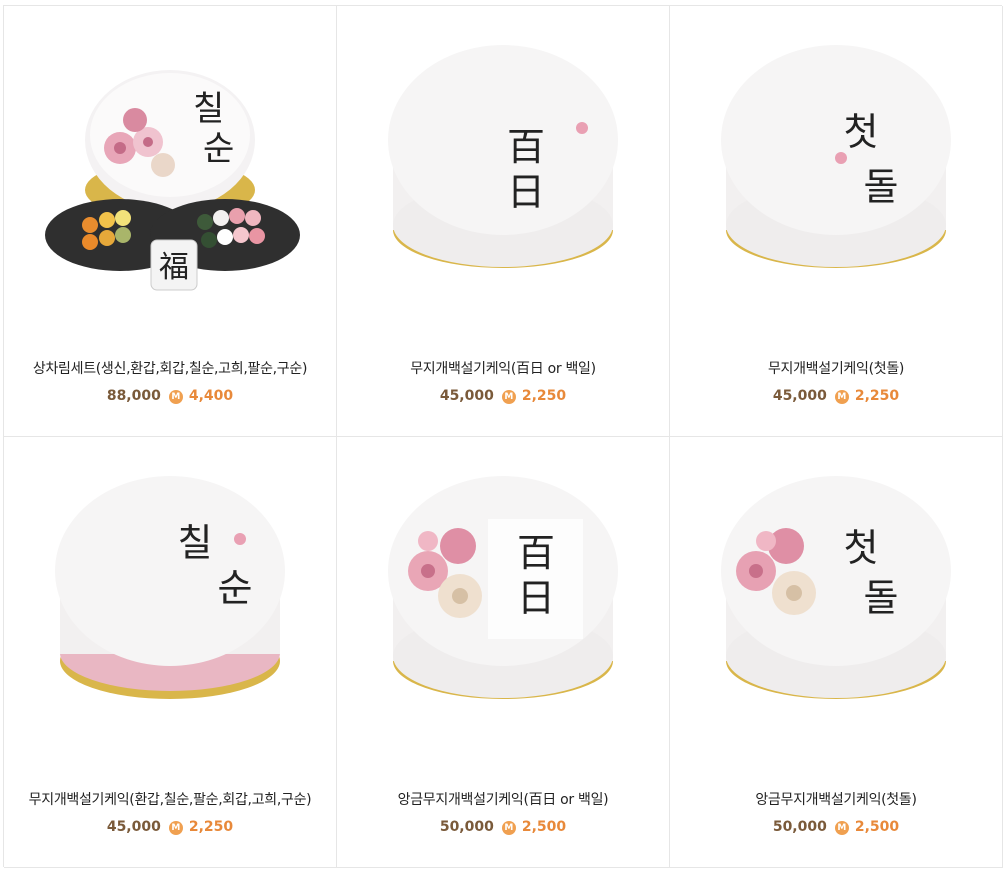 The height and width of the screenshot is (870, 1005). I want to click on product-price: 88,000, so click(133, 396).